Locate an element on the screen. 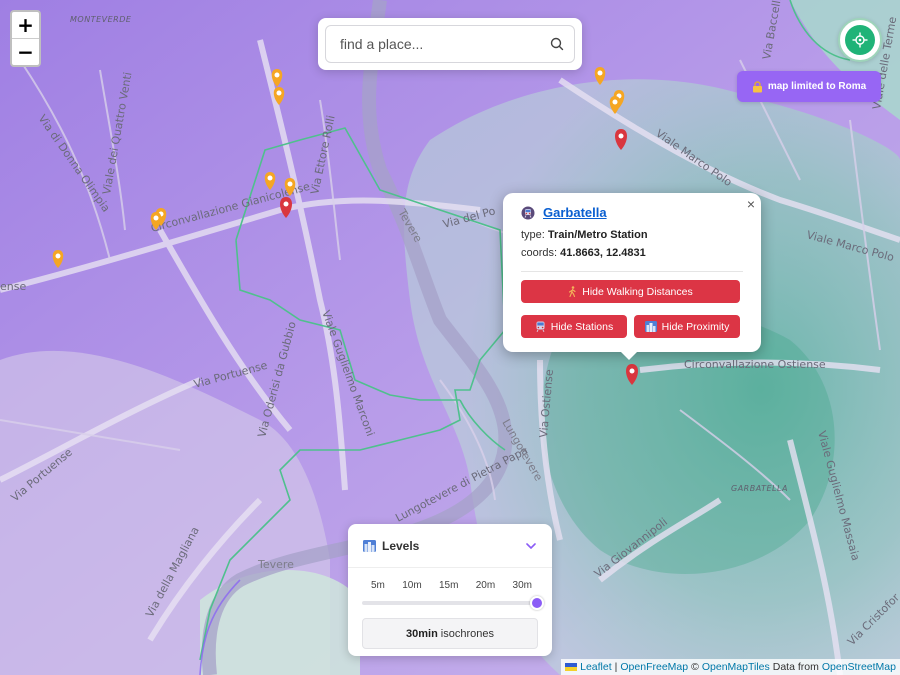 The height and width of the screenshot is (675, 900). popup-coords-value: 41.8663, 12.4831 is located at coordinates (603, 253).